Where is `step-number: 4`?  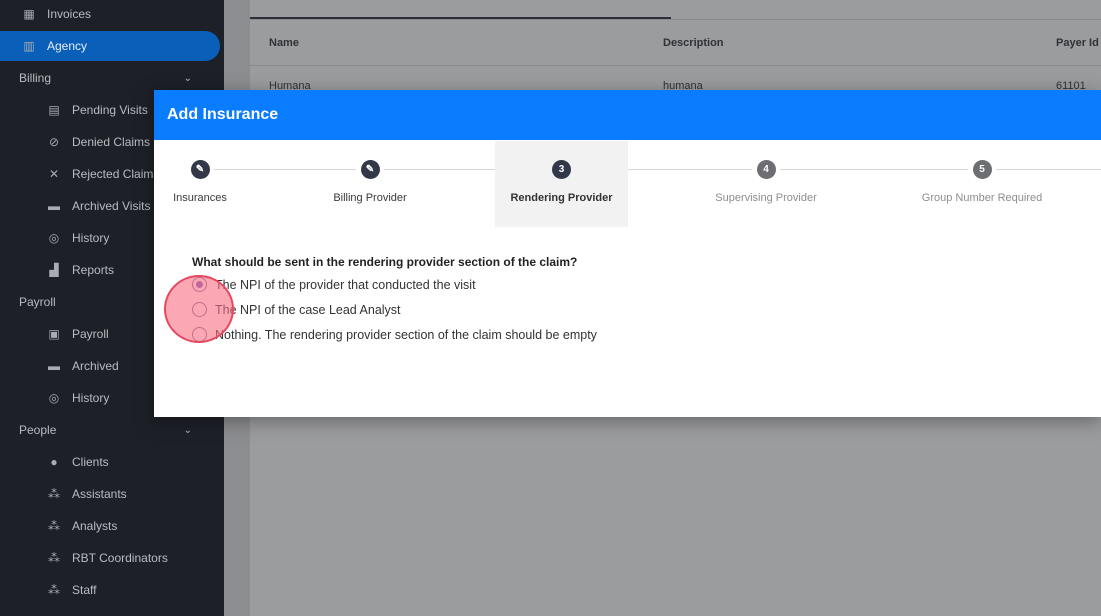 step-number: 4 is located at coordinates (766, 169).